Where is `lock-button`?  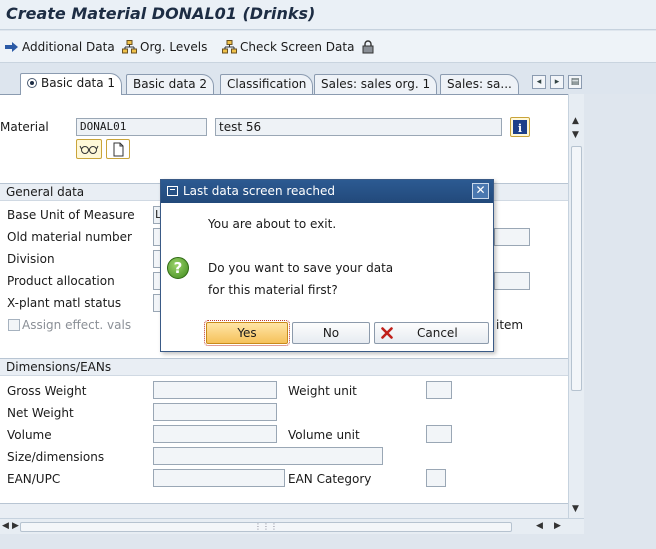
lock-button is located at coordinates (369, 47).